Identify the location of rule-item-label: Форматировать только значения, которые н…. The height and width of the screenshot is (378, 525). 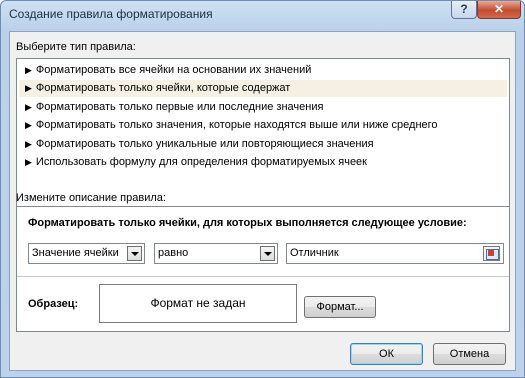
(236, 125).